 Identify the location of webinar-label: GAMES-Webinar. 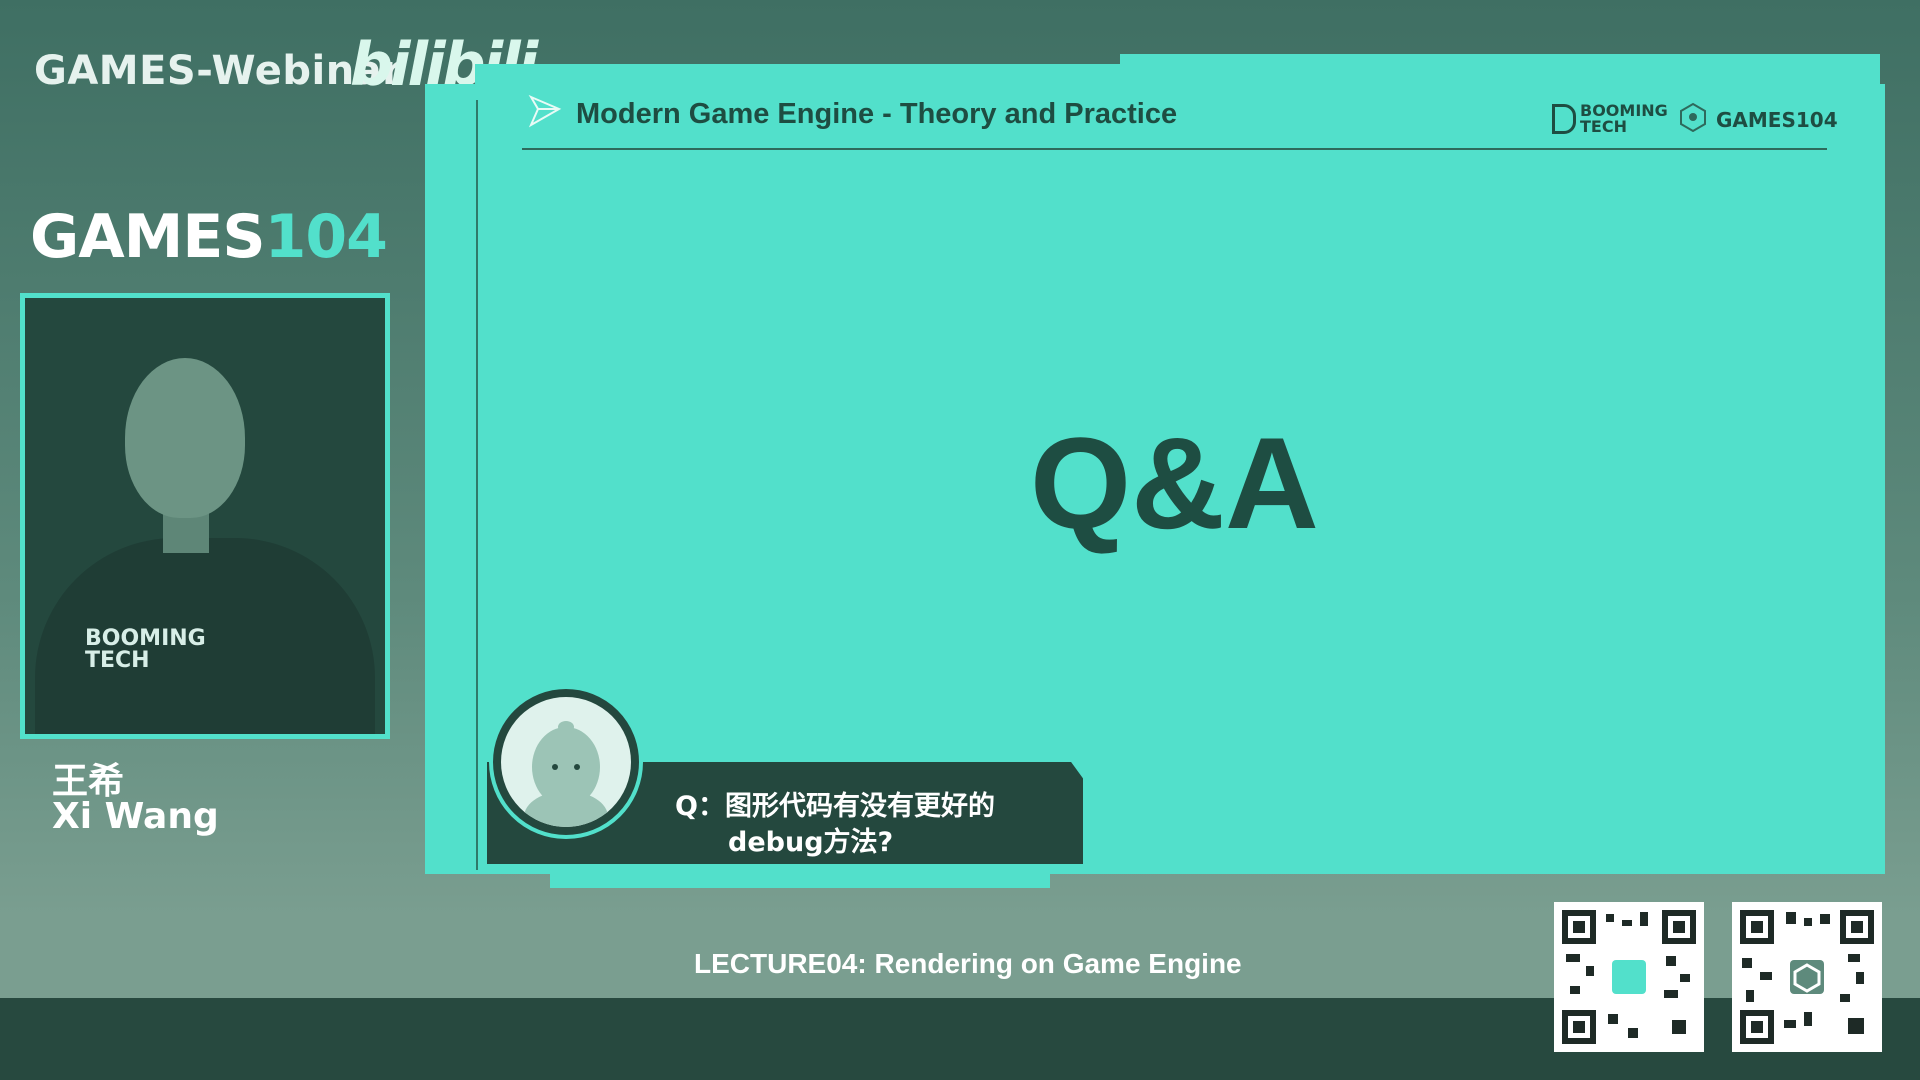
(218, 71).